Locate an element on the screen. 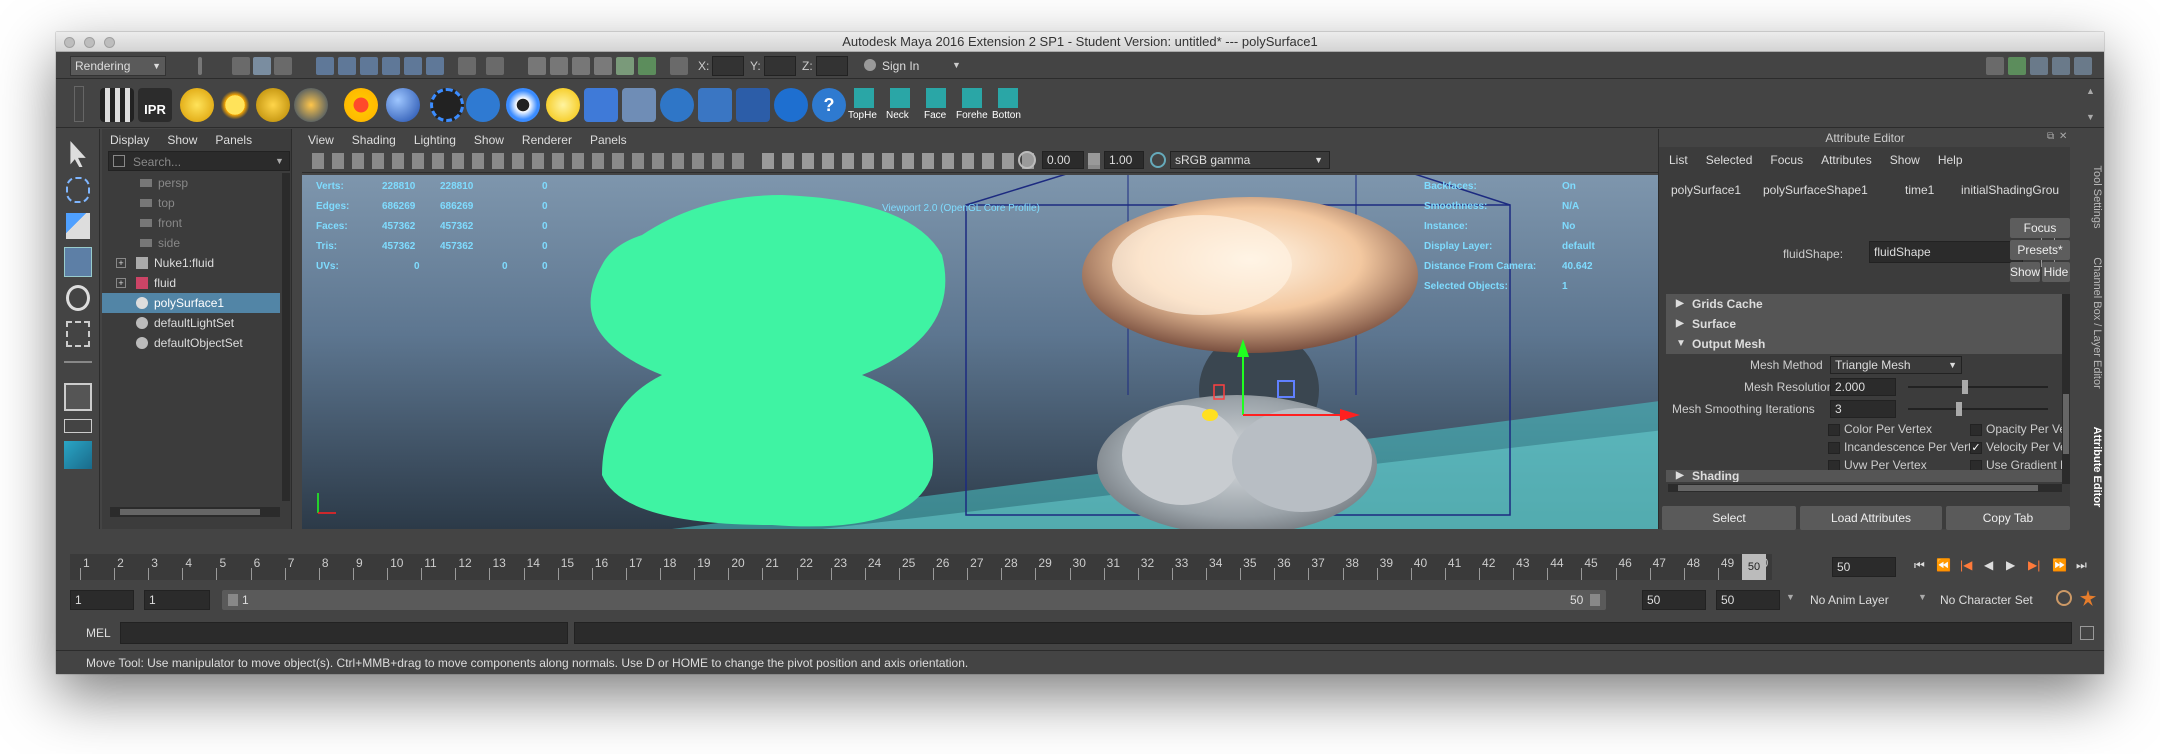 This screenshot has width=2160, height=754. snap-point-icon is located at coordinates (369, 66).